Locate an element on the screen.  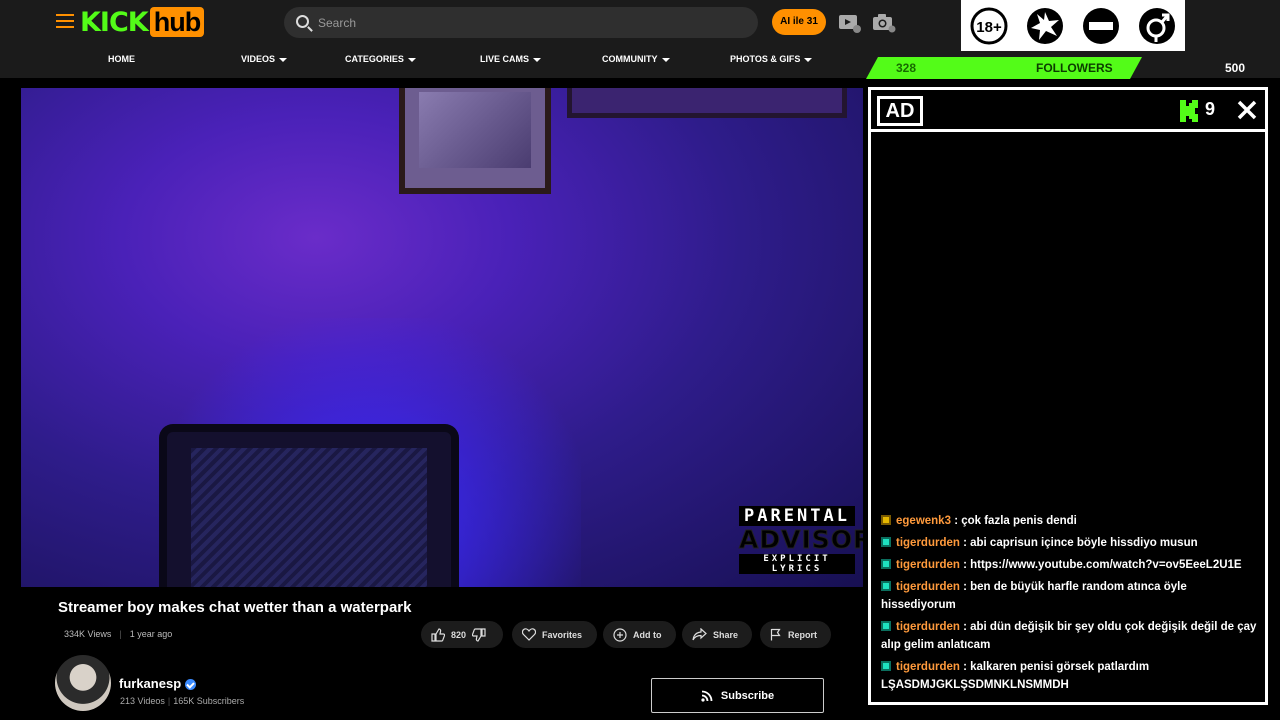
nav-photos-gifs: PHOTOS & GIFS is located at coordinates (771, 59).